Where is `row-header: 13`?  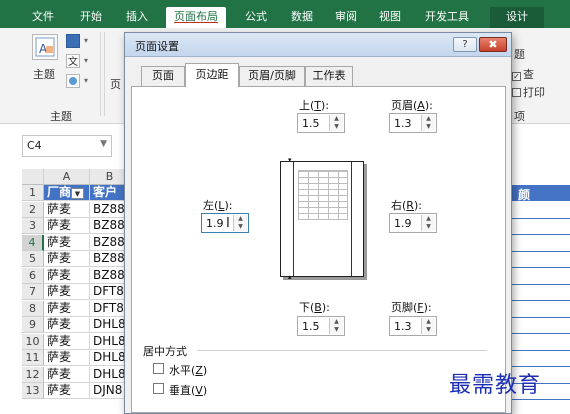
row-header: 13 is located at coordinates (33, 391).